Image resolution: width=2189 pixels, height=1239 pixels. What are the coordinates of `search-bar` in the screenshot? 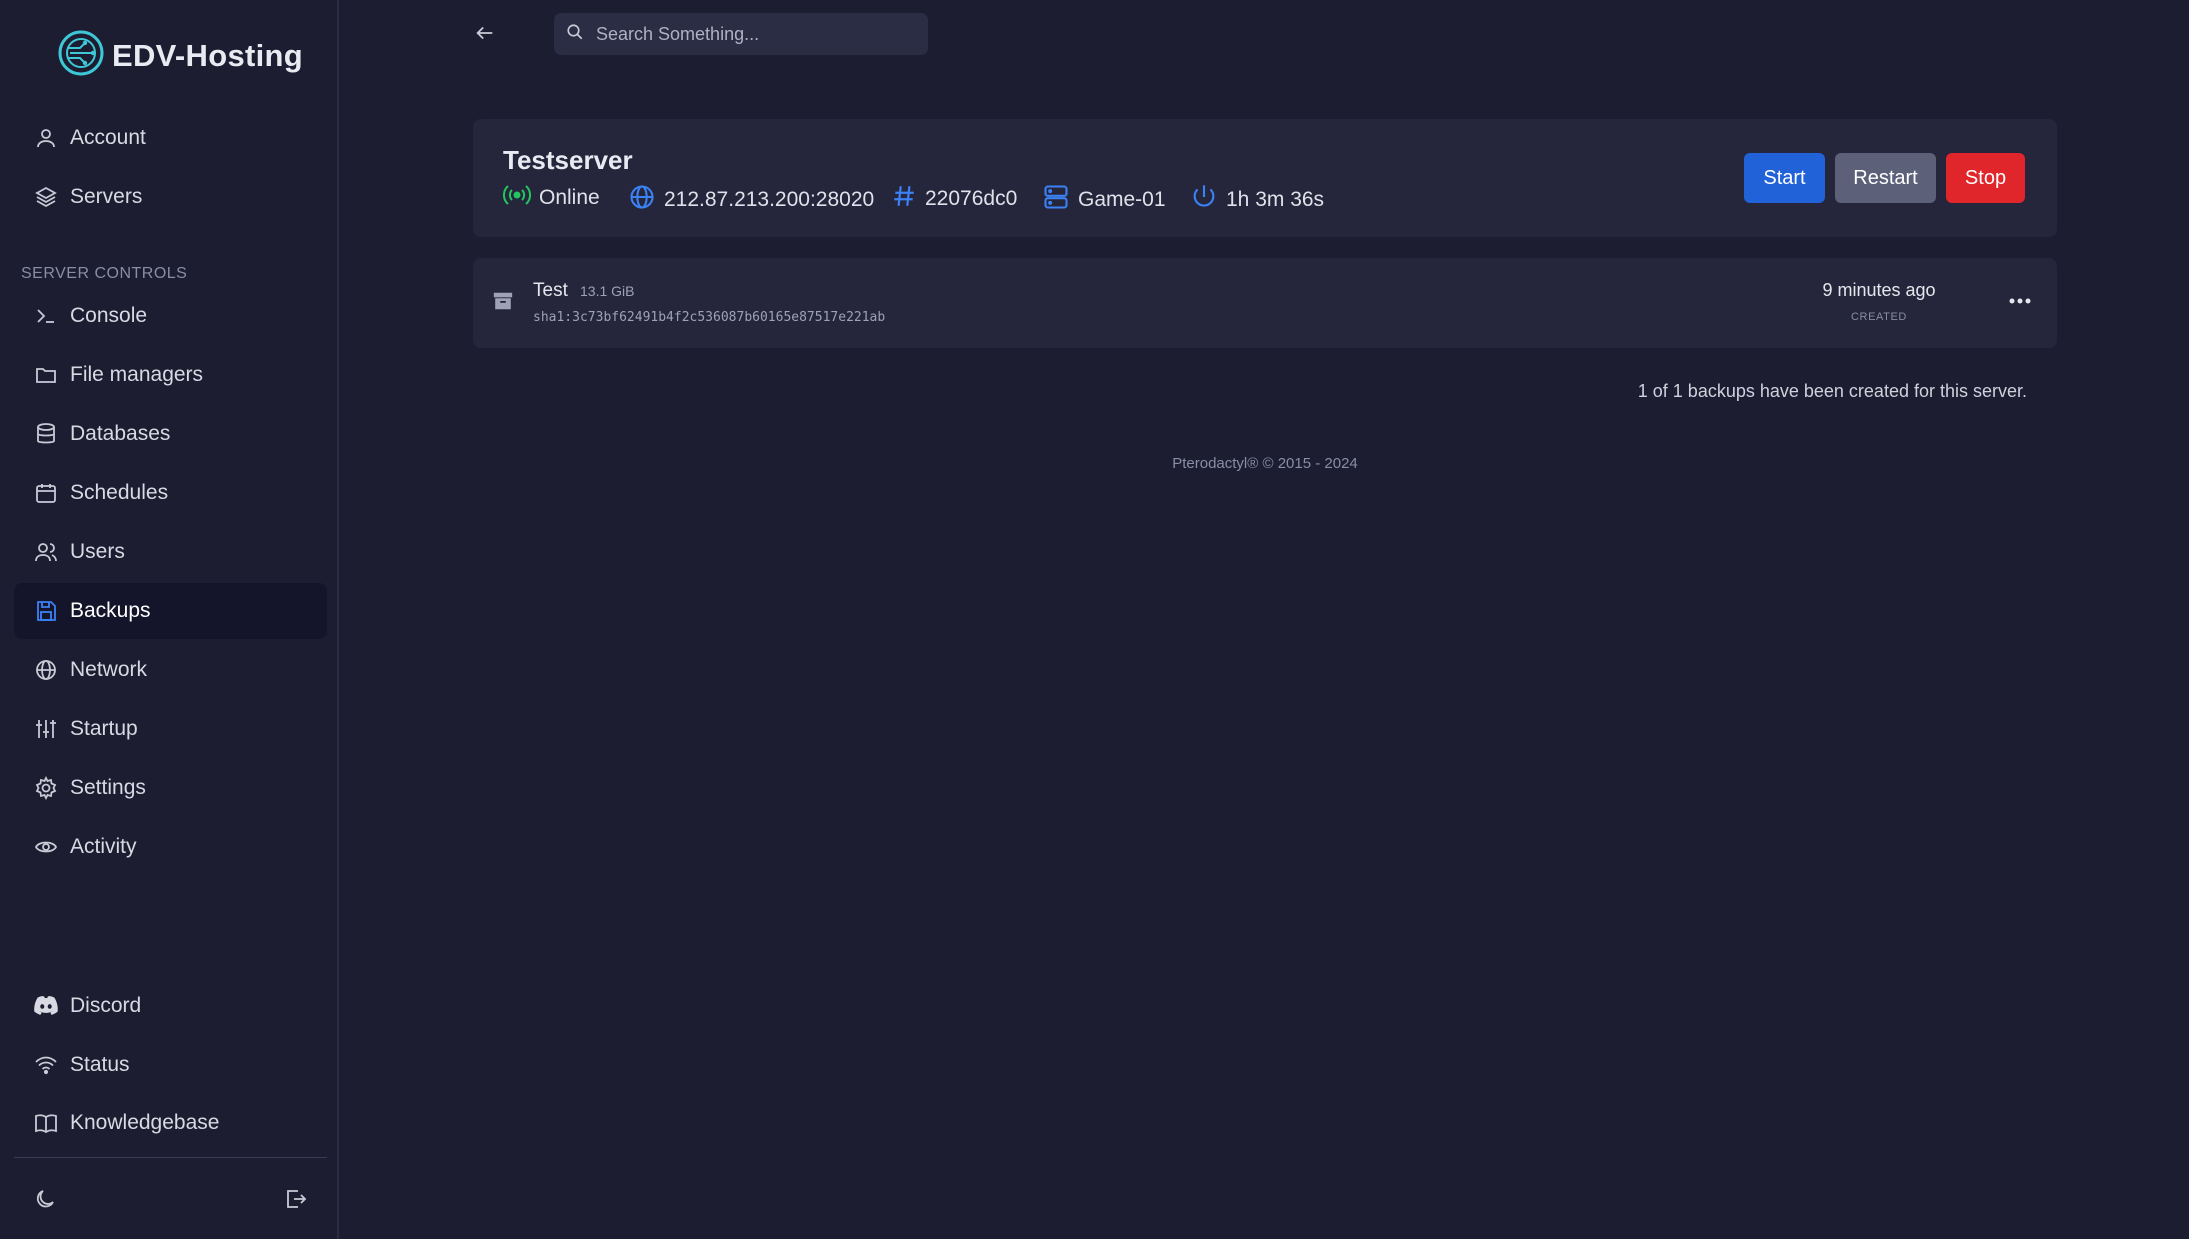 It's located at (741, 34).